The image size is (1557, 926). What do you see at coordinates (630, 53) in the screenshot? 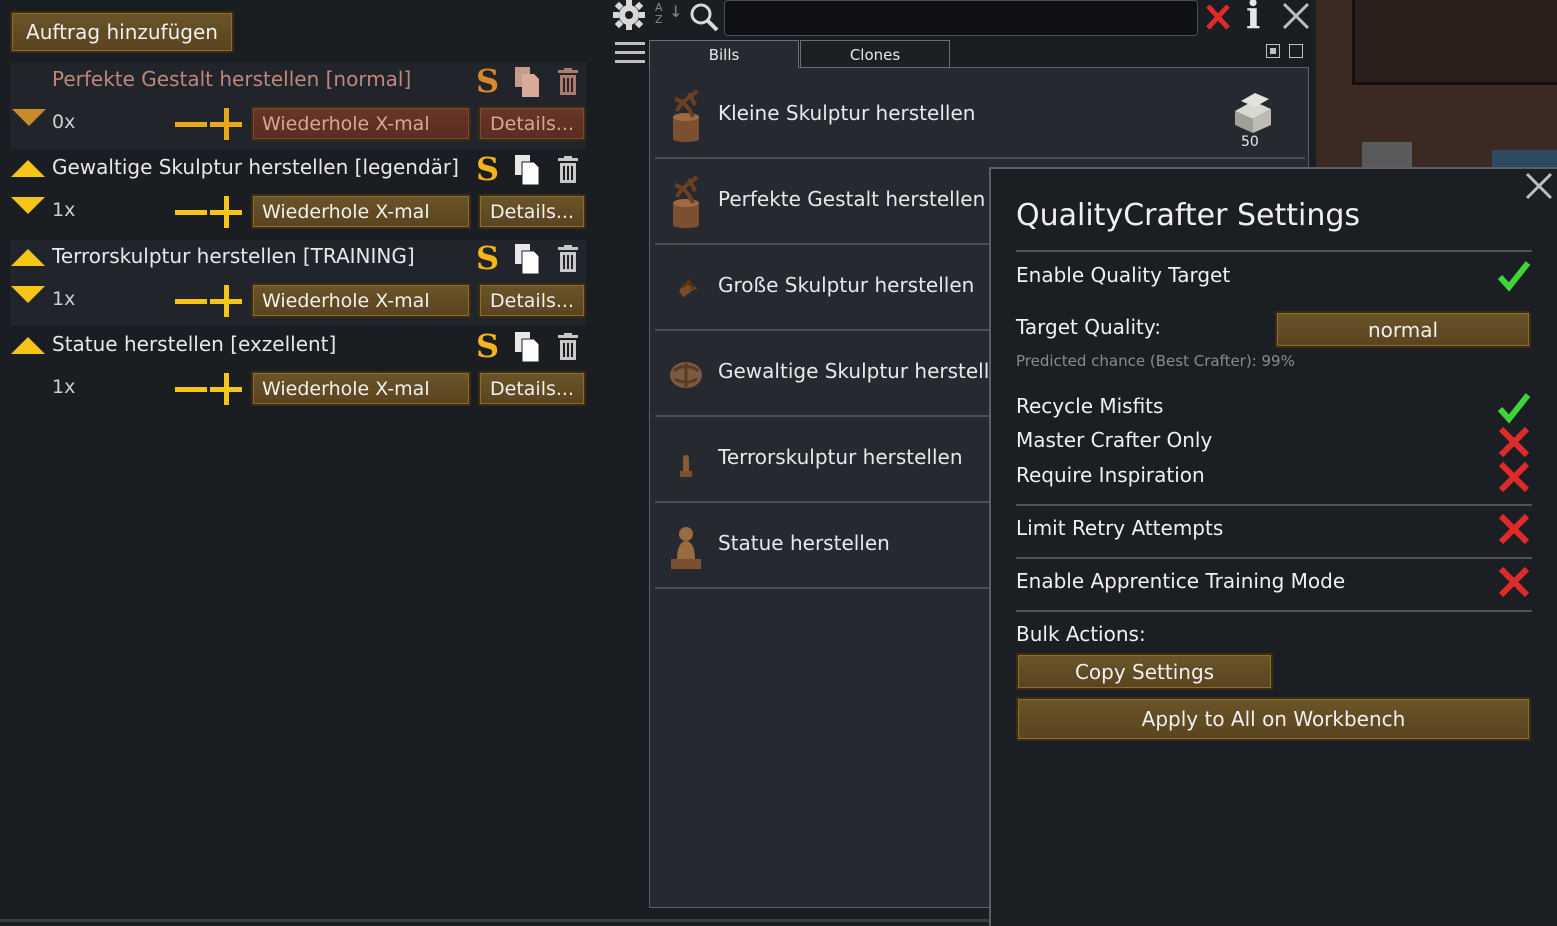
I see `menu-icon` at bounding box center [630, 53].